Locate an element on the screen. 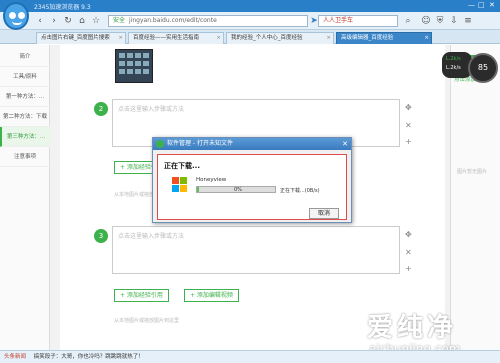 The image size is (500, 363). add-quote-button: + 添加经验引用 is located at coordinates (141, 295).